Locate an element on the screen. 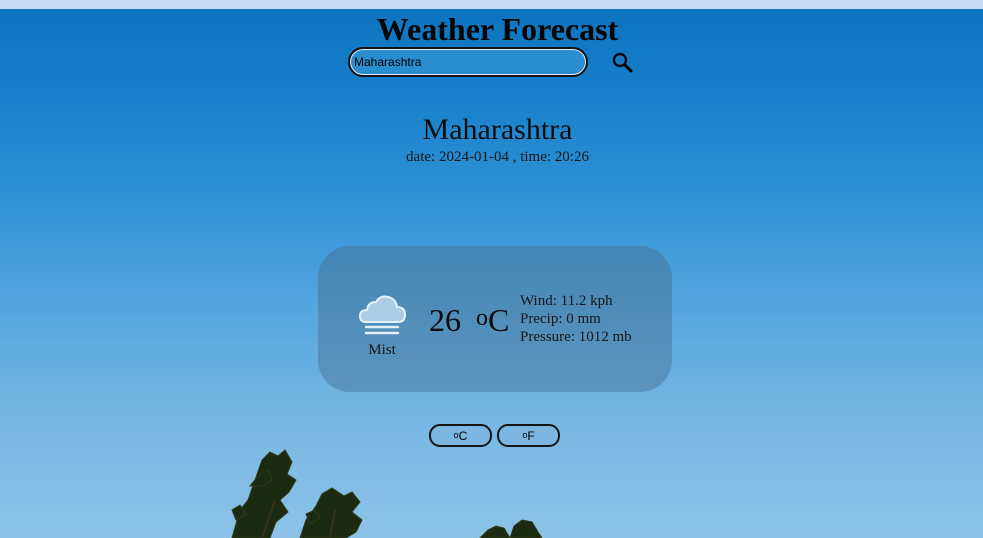  wind-value: Wind: 11.2 kph is located at coordinates (566, 301).